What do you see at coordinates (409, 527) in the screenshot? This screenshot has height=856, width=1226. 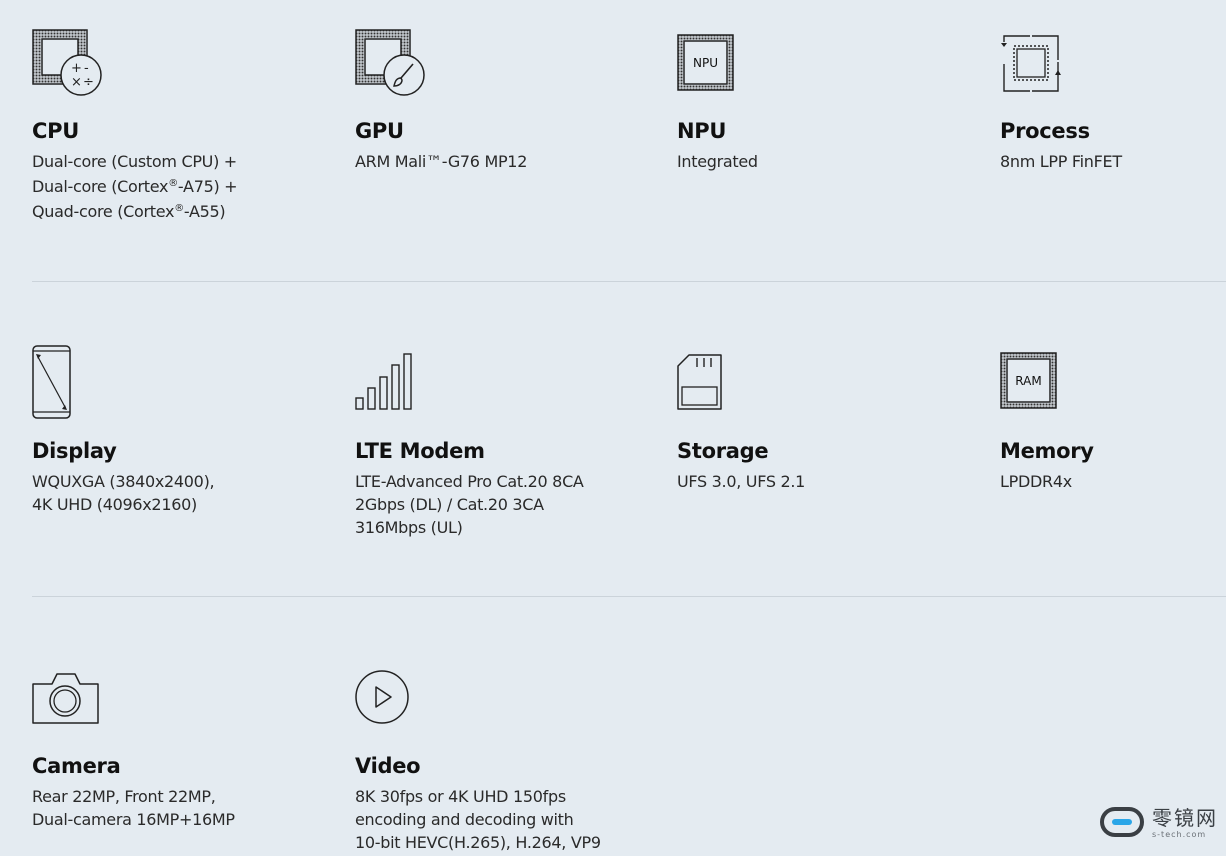 I see `desc-line: 316Mbps (UL)` at bounding box center [409, 527].